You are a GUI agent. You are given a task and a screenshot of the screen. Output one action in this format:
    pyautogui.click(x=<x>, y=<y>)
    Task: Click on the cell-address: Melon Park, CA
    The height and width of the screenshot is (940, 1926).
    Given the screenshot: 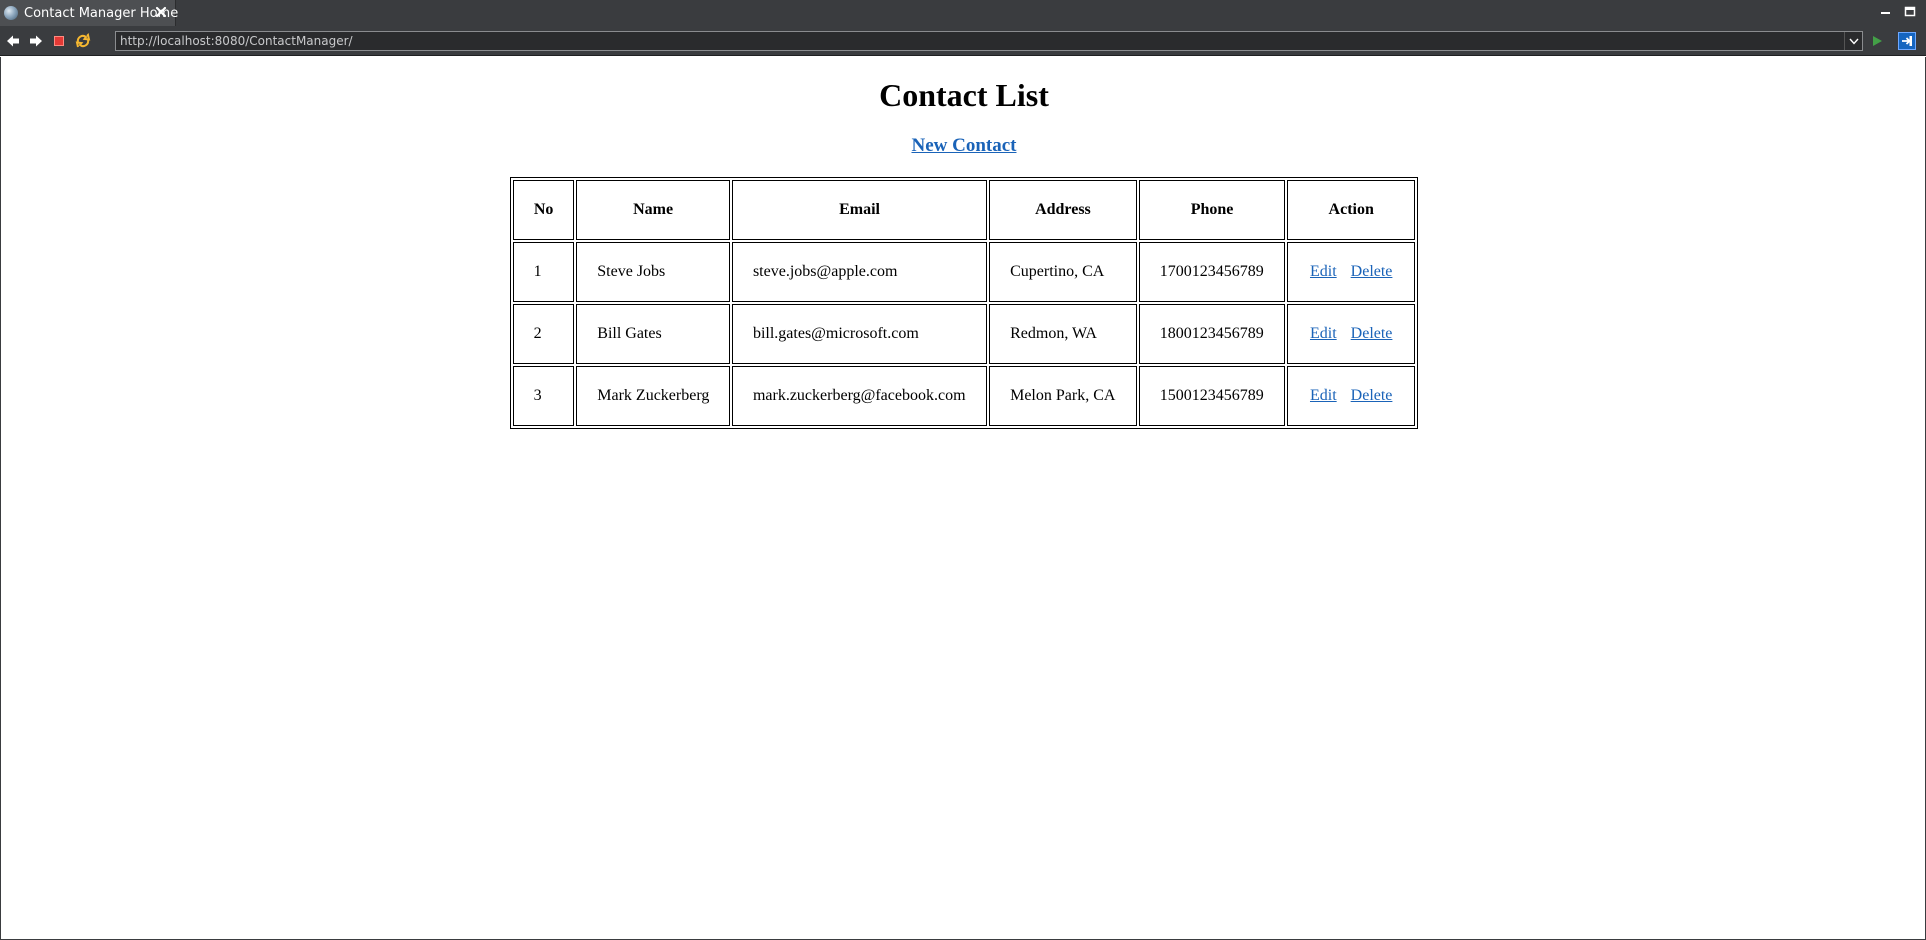 What is the action you would take?
    pyautogui.click(x=1063, y=396)
    